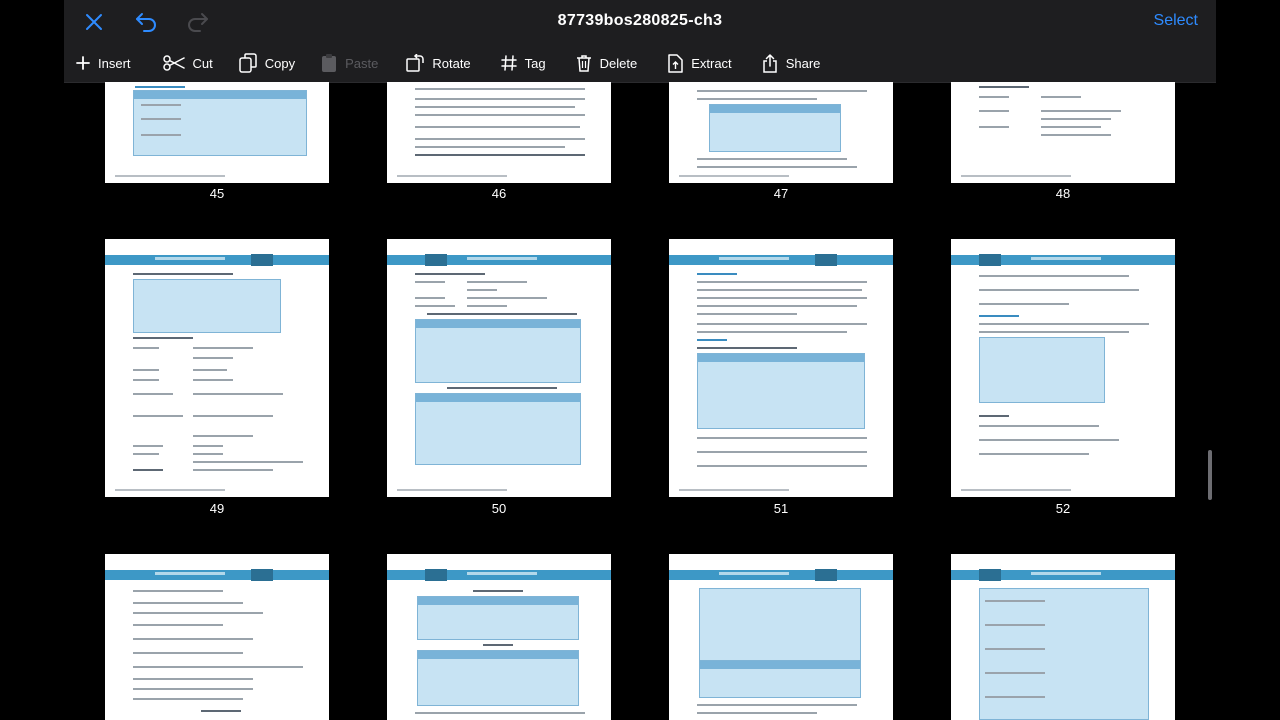 Image resolution: width=1280 pixels, height=720 pixels. What do you see at coordinates (781, 508) in the screenshot?
I see `page-number: 51` at bounding box center [781, 508].